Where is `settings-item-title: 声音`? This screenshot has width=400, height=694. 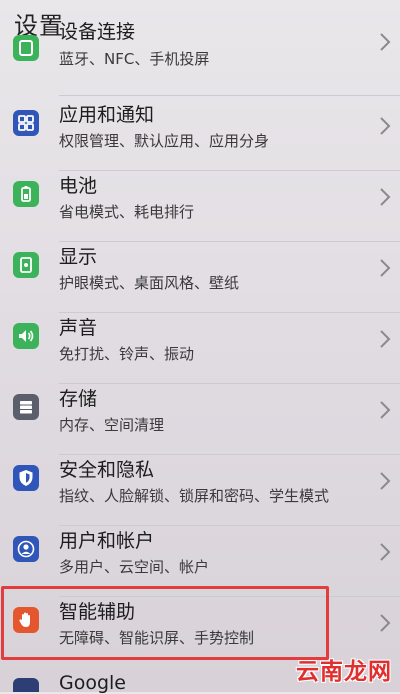
settings-item-title: 声音 is located at coordinates (78, 328).